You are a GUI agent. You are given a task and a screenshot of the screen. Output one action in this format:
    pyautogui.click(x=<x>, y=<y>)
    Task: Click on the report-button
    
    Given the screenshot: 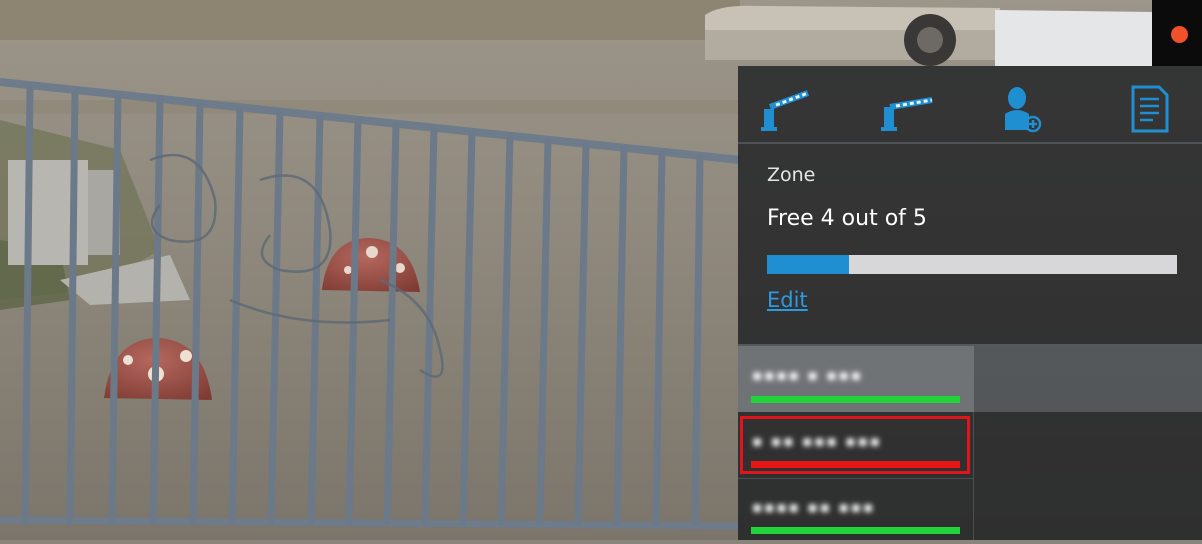 What is the action you would take?
    pyautogui.click(x=1149, y=109)
    